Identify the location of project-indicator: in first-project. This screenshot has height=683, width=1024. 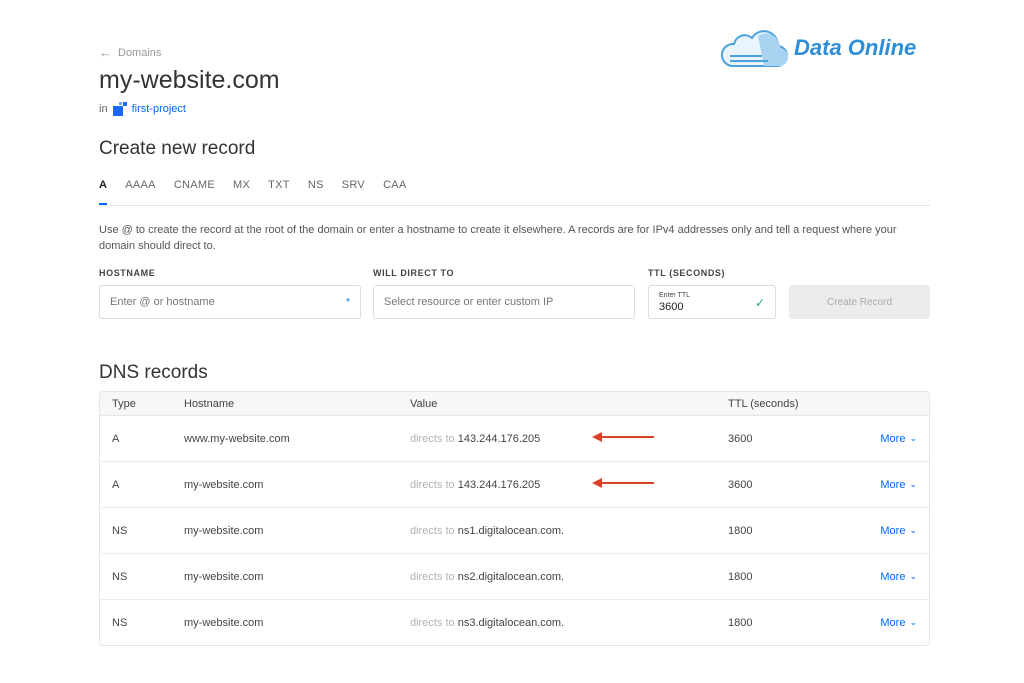
(142, 109).